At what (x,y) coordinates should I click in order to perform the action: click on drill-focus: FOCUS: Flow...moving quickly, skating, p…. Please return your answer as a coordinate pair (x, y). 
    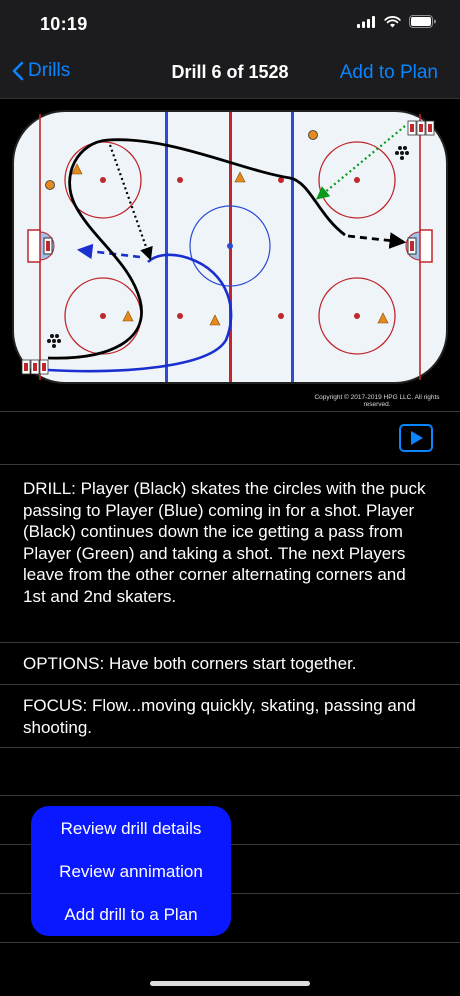
    Looking at the image, I should click on (219, 716).